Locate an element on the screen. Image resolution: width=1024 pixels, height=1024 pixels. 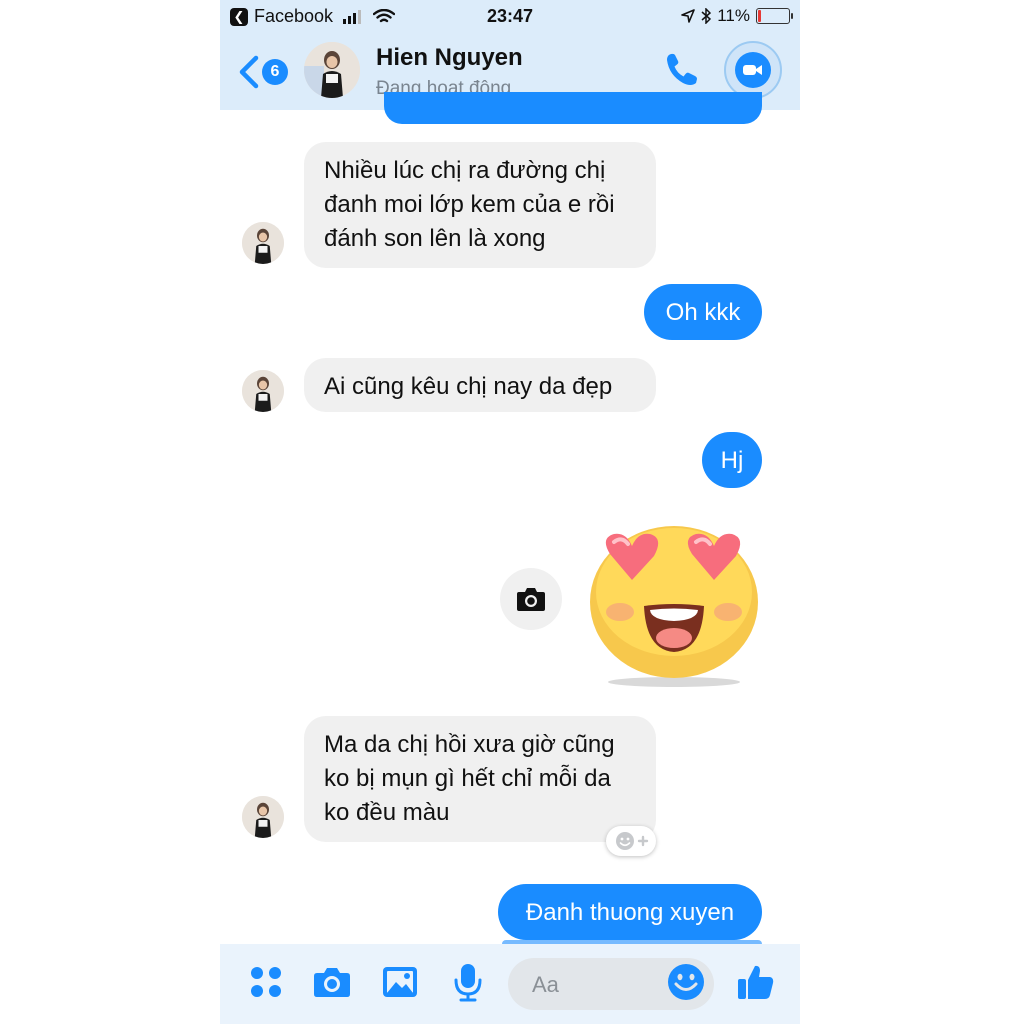
battery-percent: 11% is located at coordinates (733, 15).